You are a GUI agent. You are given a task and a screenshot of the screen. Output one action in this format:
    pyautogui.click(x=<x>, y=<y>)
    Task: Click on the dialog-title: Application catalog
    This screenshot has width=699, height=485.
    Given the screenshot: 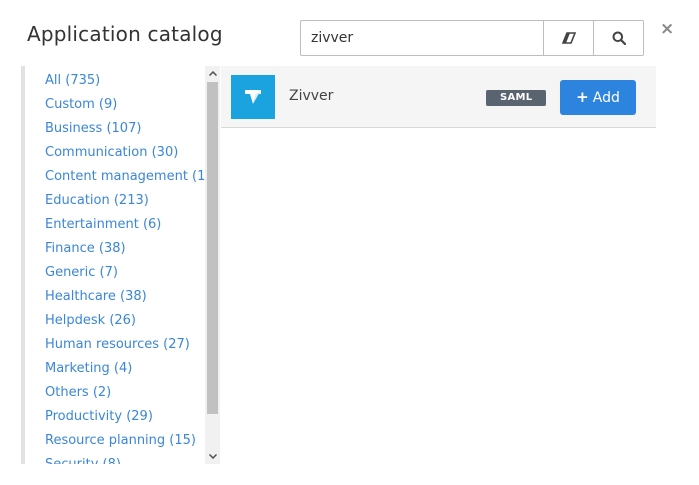 What is the action you would take?
    pyautogui.click(x=125, y=34)
    